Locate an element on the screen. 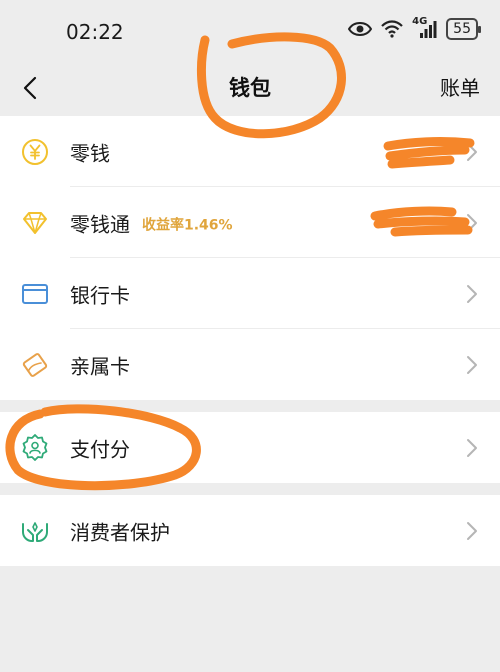 The height and width of the screenshot is (672, 500). row-label: 零钱 is located at coordinates (90, 153).